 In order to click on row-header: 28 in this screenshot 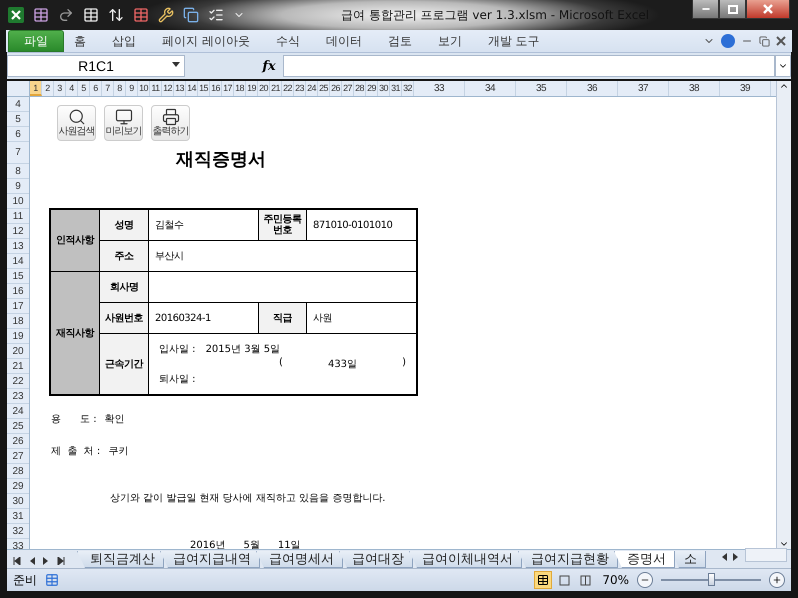, I will do `click(18, 471)`.